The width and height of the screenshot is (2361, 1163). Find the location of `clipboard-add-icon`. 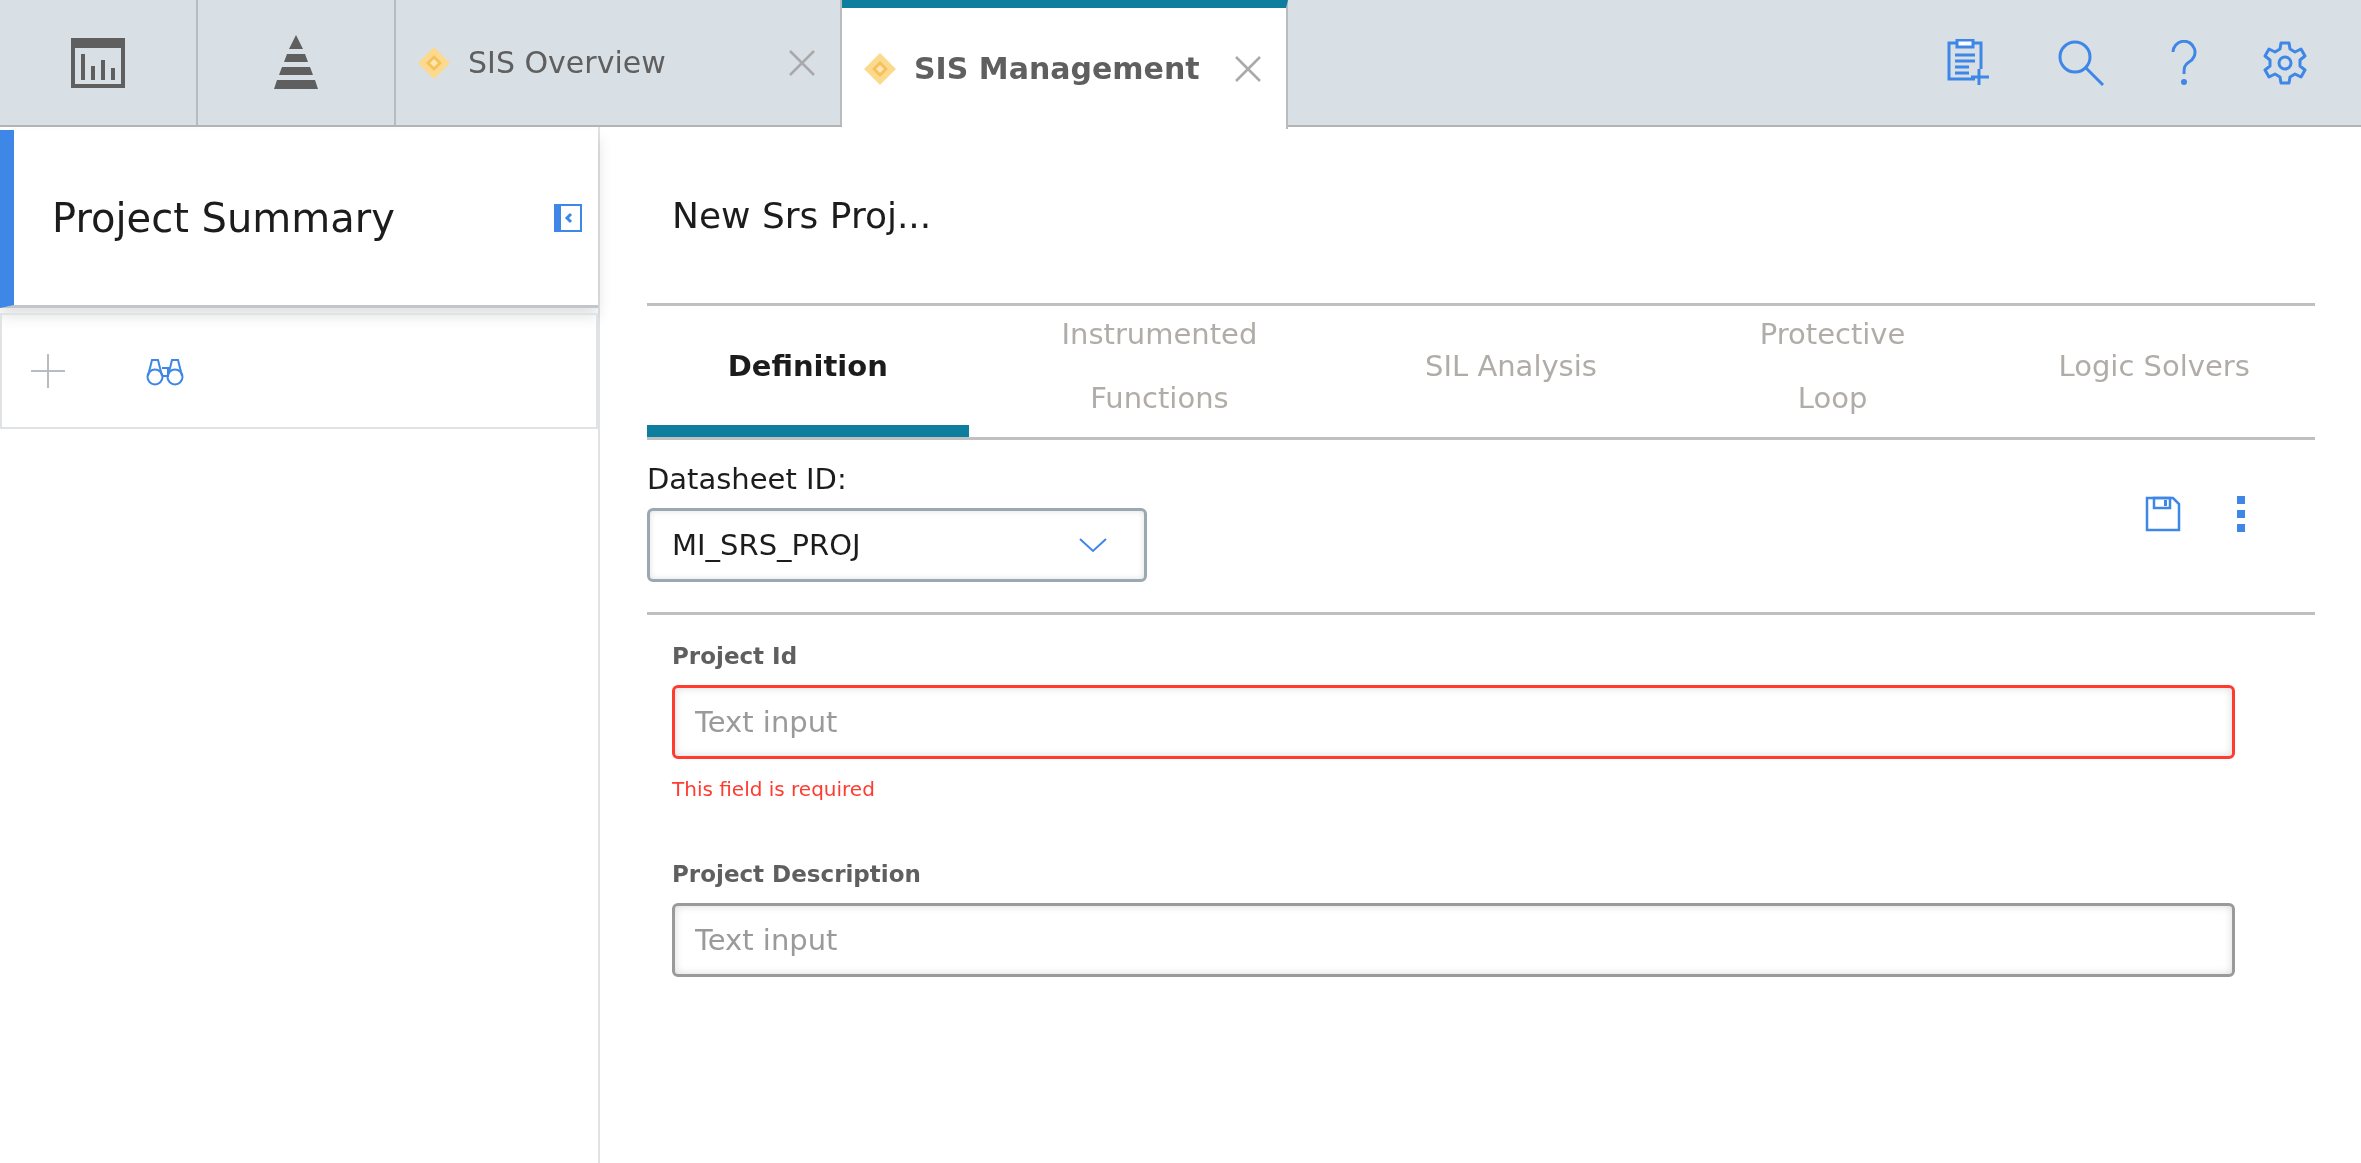

clipboard-add-icon is located at coordinates (1969, 62).